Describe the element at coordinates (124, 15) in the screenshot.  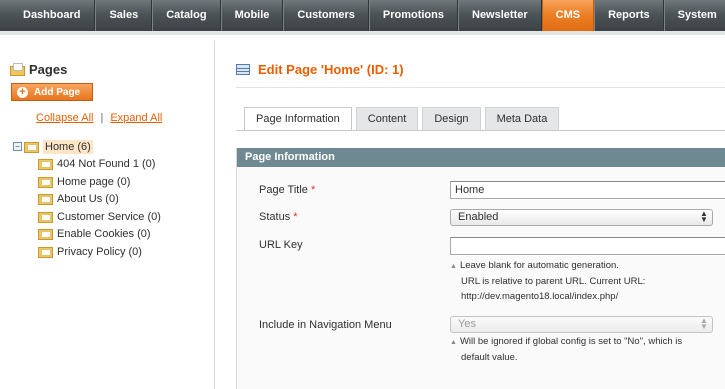
I see `nav-sales: Sales` at that location.